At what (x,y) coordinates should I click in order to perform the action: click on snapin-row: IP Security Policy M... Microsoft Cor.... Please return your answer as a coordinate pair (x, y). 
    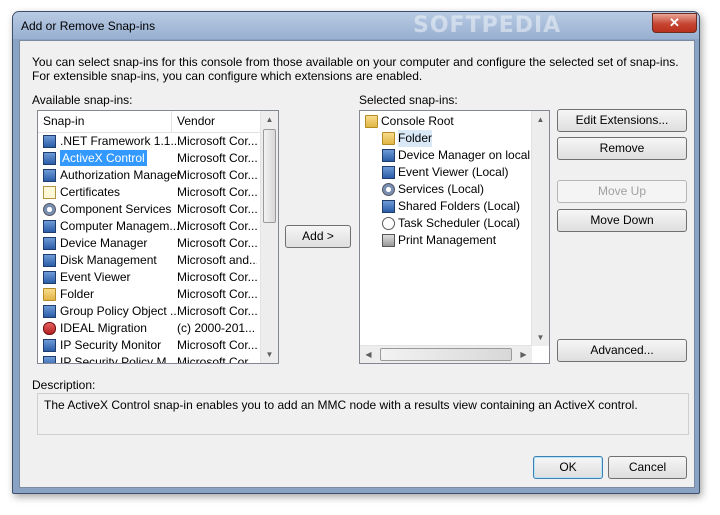
    Looking at the image, I should click on (149, 359).